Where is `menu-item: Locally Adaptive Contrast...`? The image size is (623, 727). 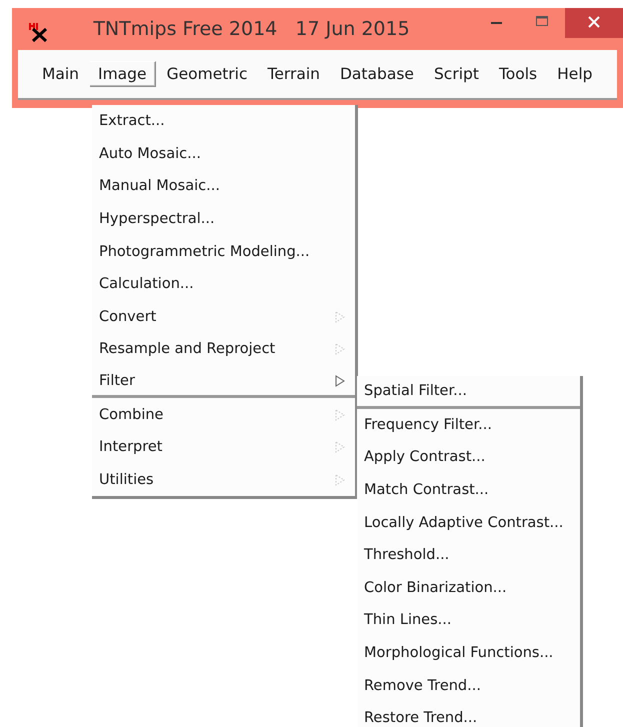
menu-item: Locally Adaptive Contrast... is located at coordinates (468, 522).